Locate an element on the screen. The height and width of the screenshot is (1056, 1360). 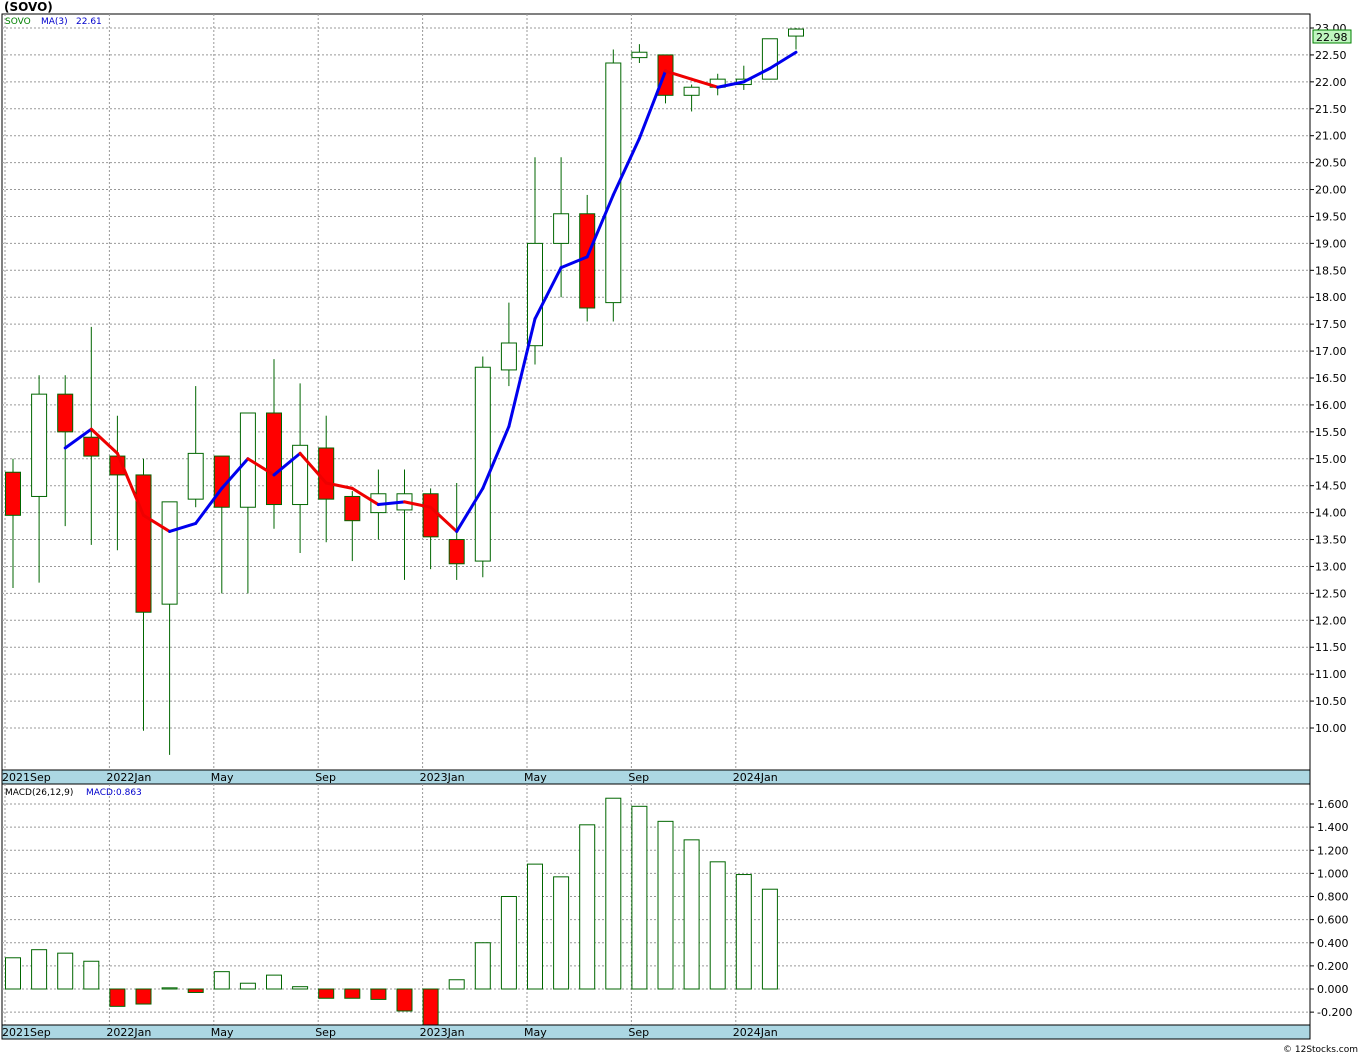
macd-x-label: 2022Jan is located at coordinates (128, 1032).